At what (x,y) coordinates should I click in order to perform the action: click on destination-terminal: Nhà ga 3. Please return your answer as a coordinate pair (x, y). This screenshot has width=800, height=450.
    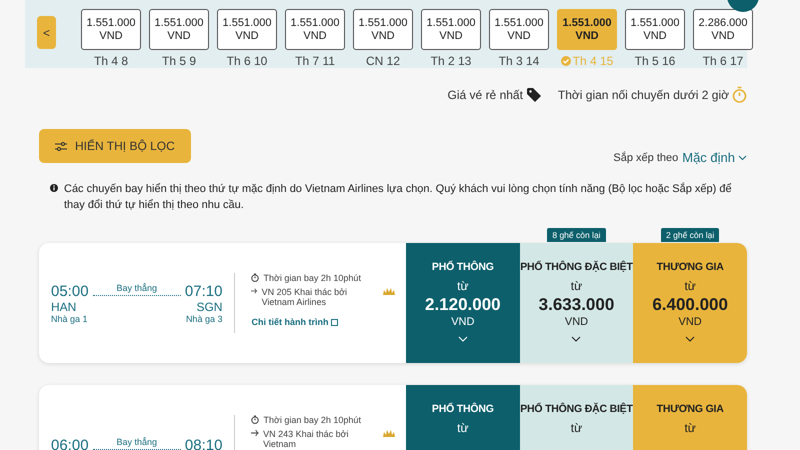
    Looking at the image, I should click on (204, 319).